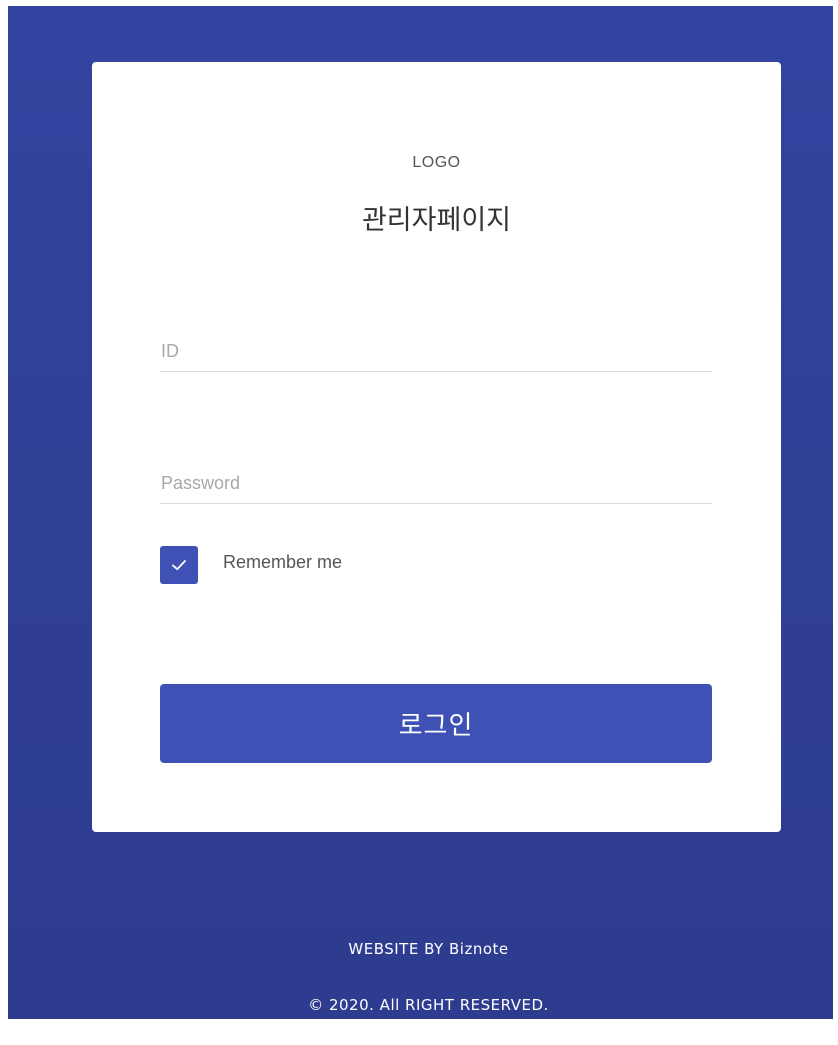  I want to click on check-icon, so click(179, 565).